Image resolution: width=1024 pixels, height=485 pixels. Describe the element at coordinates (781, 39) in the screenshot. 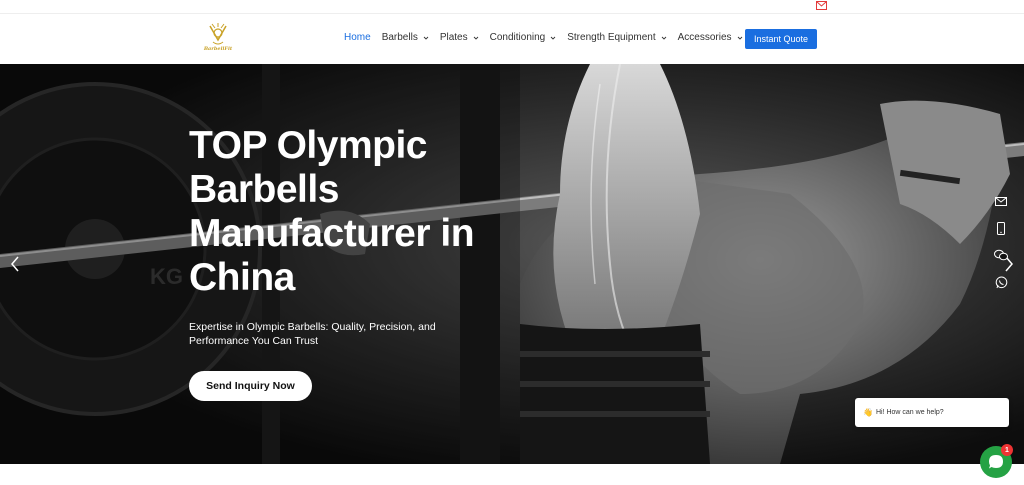

I see `instant-quote-button: Instant Quote` at that location.